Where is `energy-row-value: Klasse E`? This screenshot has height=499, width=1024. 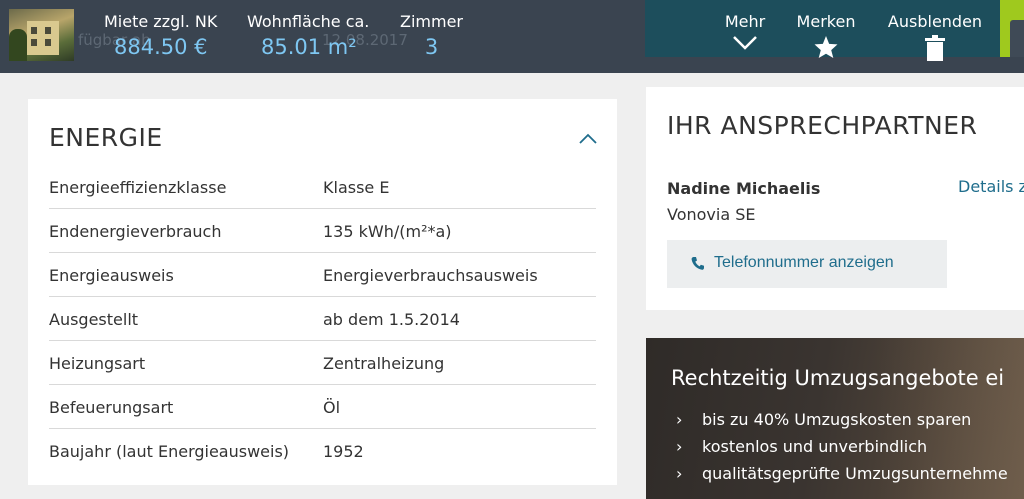
energy-row-value: Klasse E is located at coordinates (356, 187).